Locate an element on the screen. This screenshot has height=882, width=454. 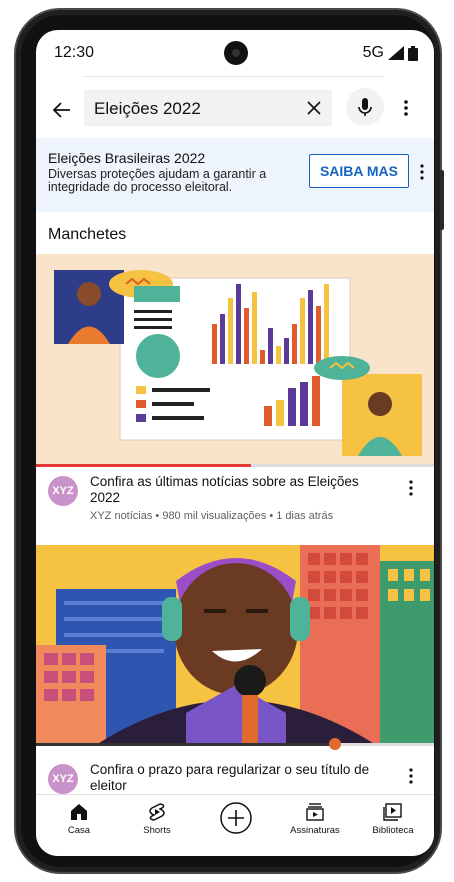
front-camera is located at coordinates (236, 53).